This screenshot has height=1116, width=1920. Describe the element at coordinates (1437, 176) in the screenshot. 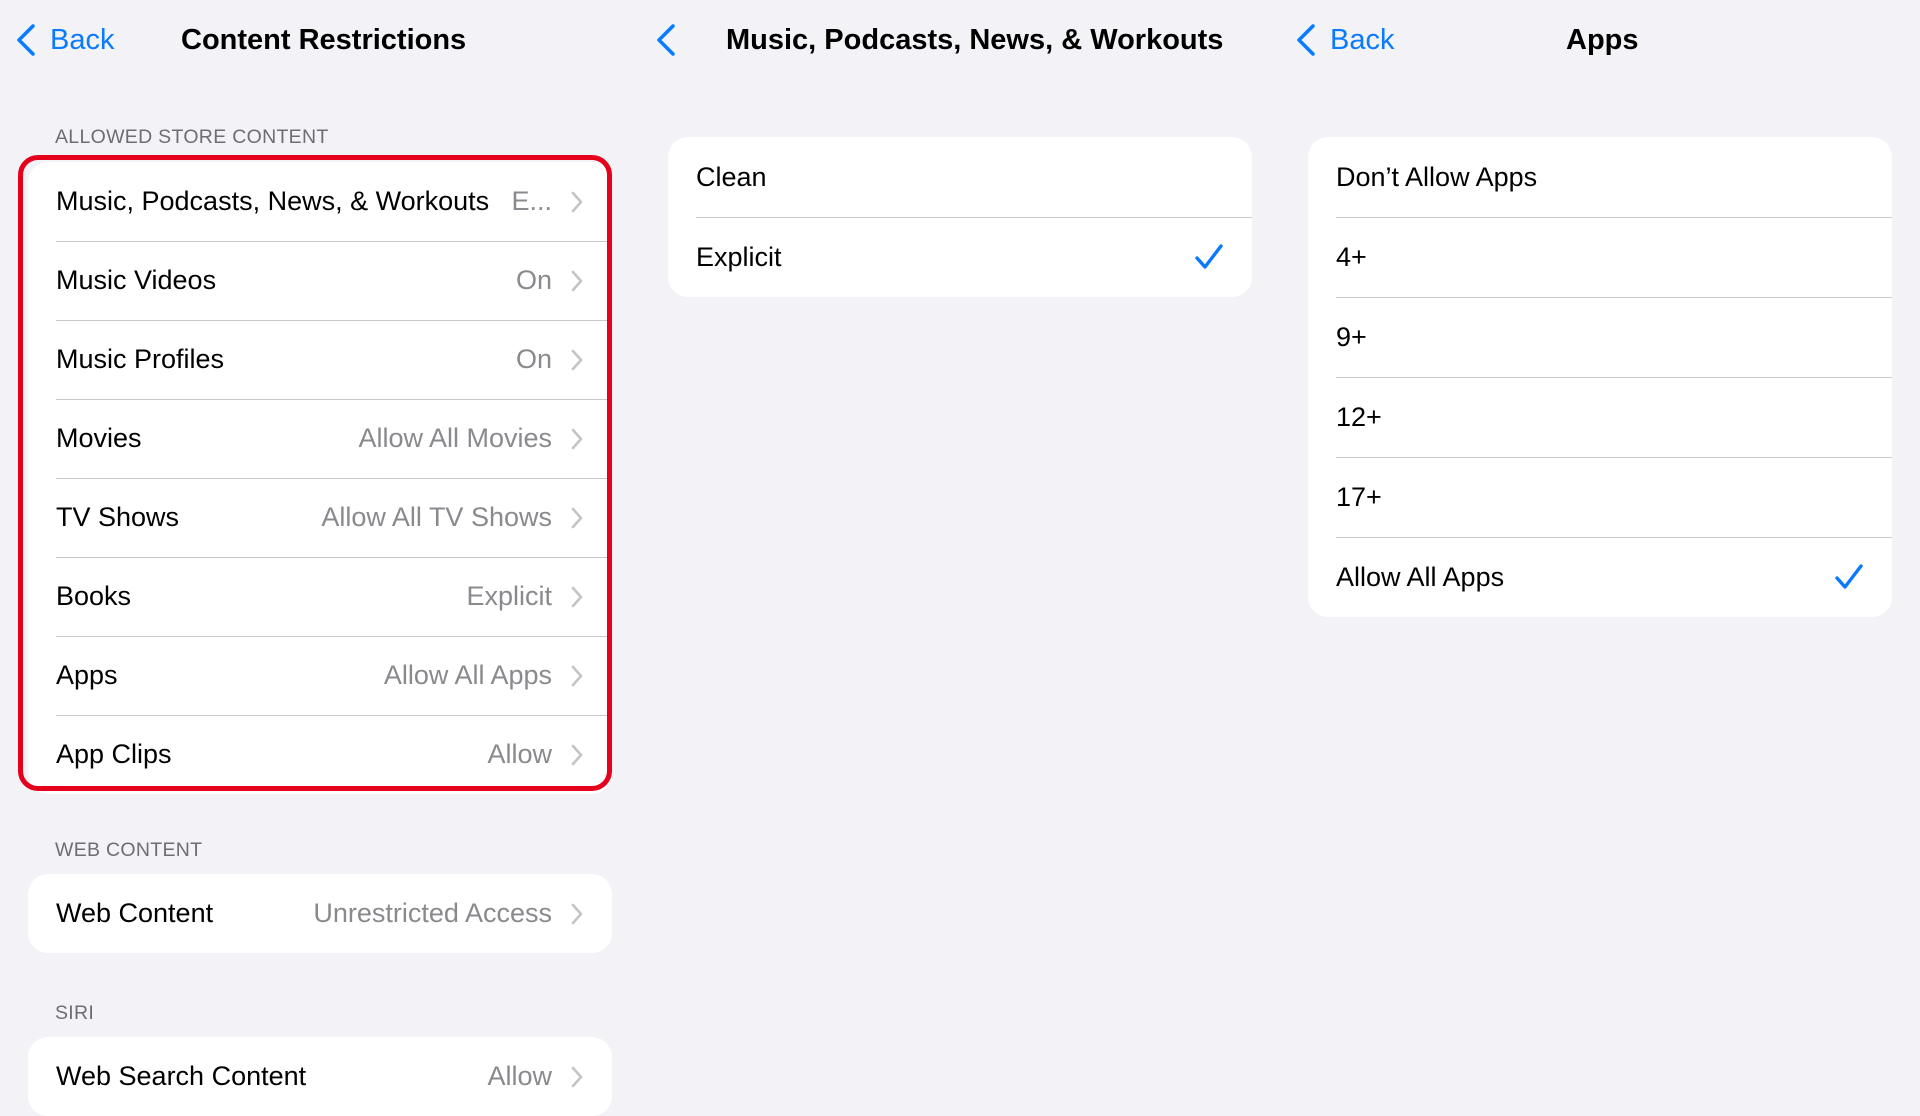

I see `option-label: Don’t Allow Apps` at that location.